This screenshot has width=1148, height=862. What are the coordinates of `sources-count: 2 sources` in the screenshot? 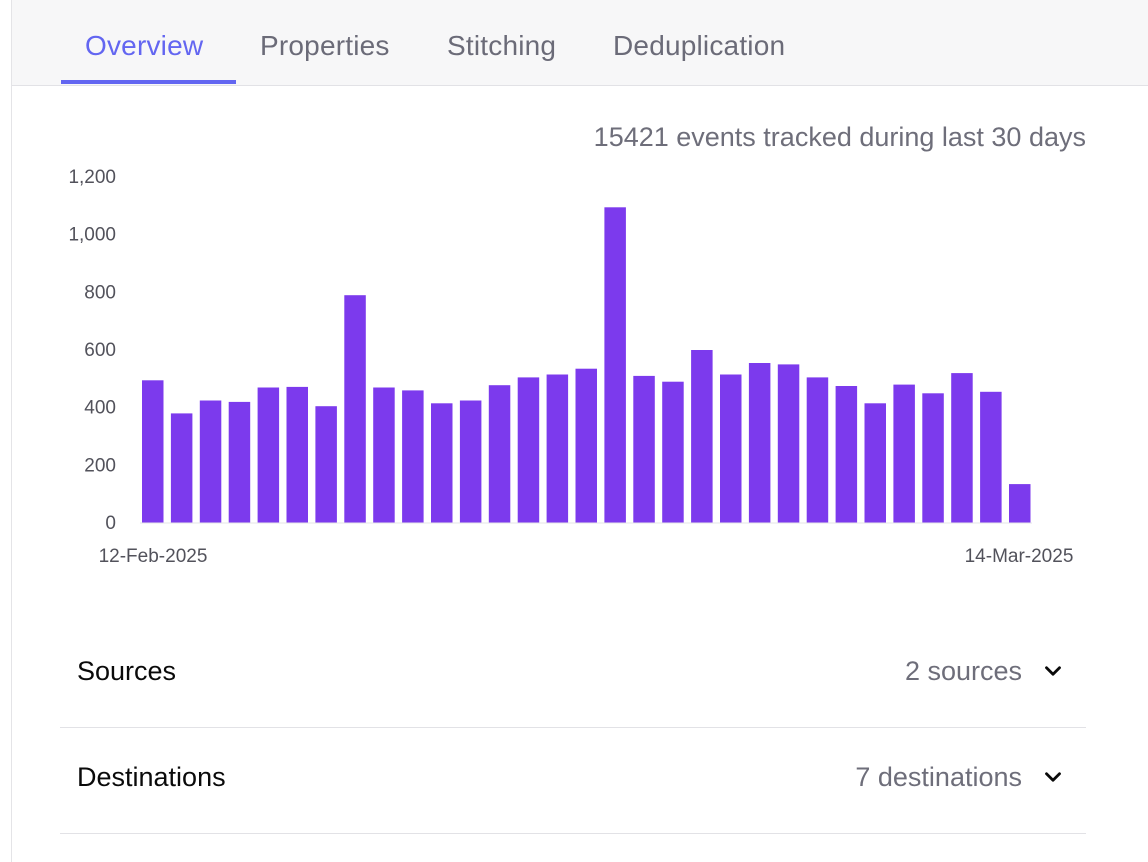 It's located at (963, 671).